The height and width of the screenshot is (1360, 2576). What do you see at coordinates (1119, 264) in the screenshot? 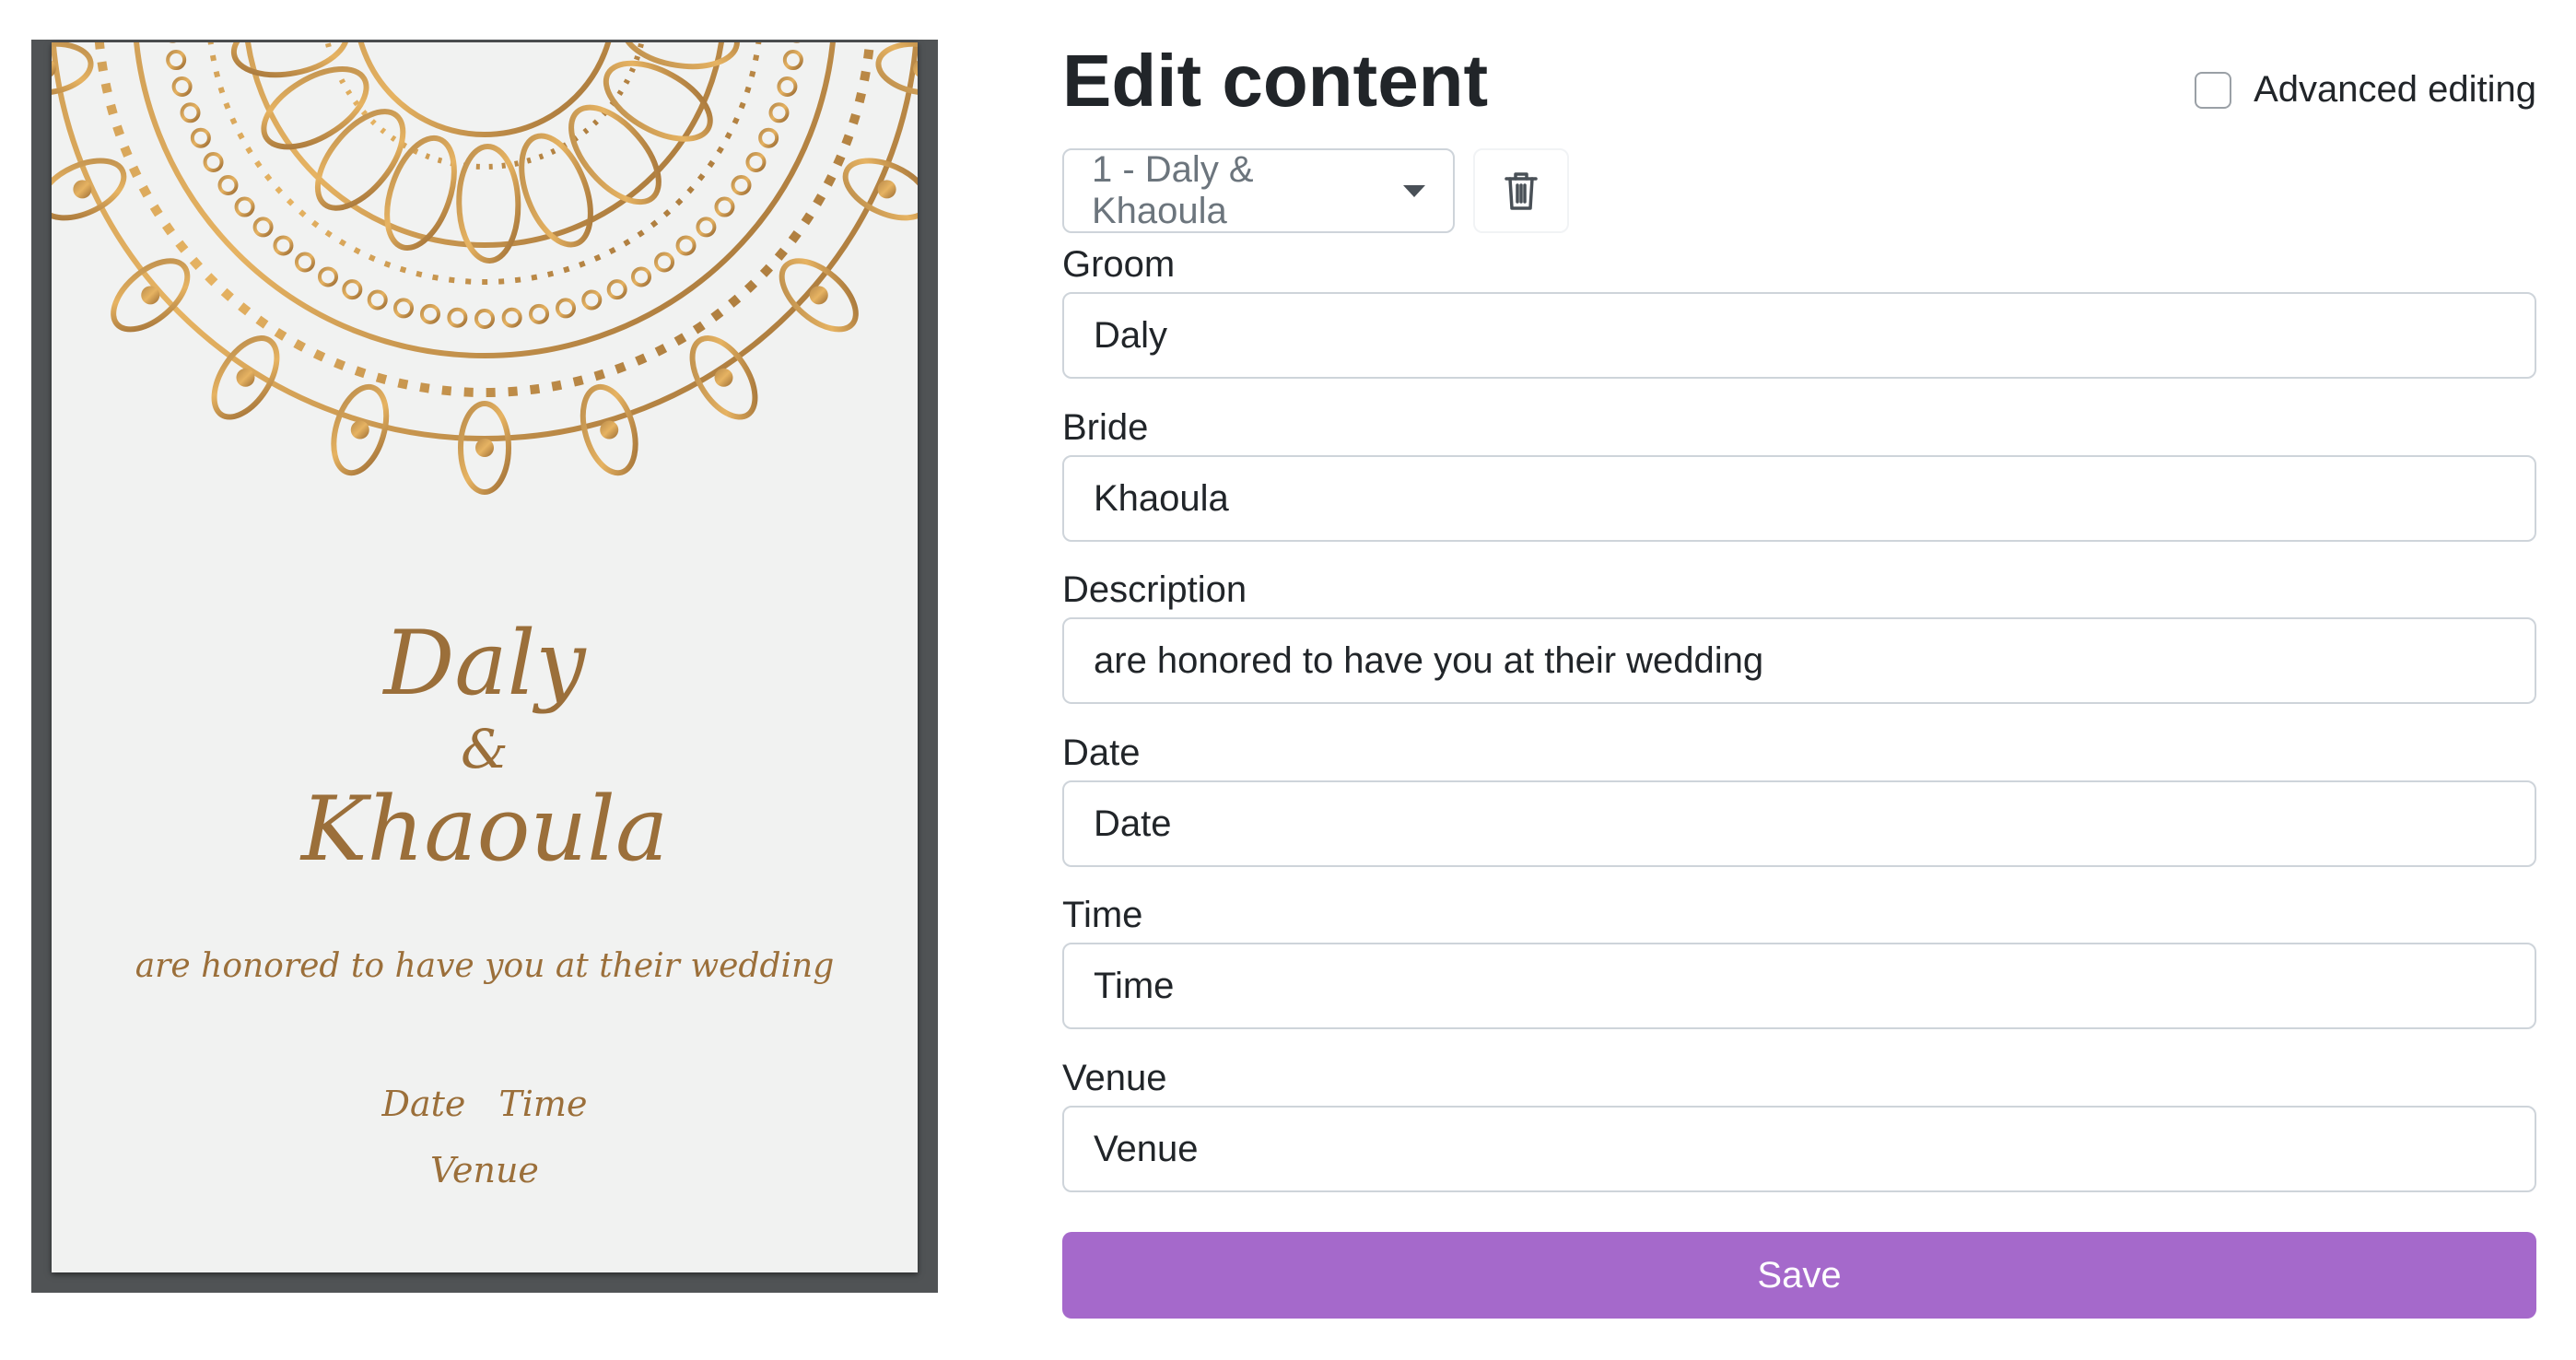
I see `groom-label: Groom` at bounding box center [1119, 264].